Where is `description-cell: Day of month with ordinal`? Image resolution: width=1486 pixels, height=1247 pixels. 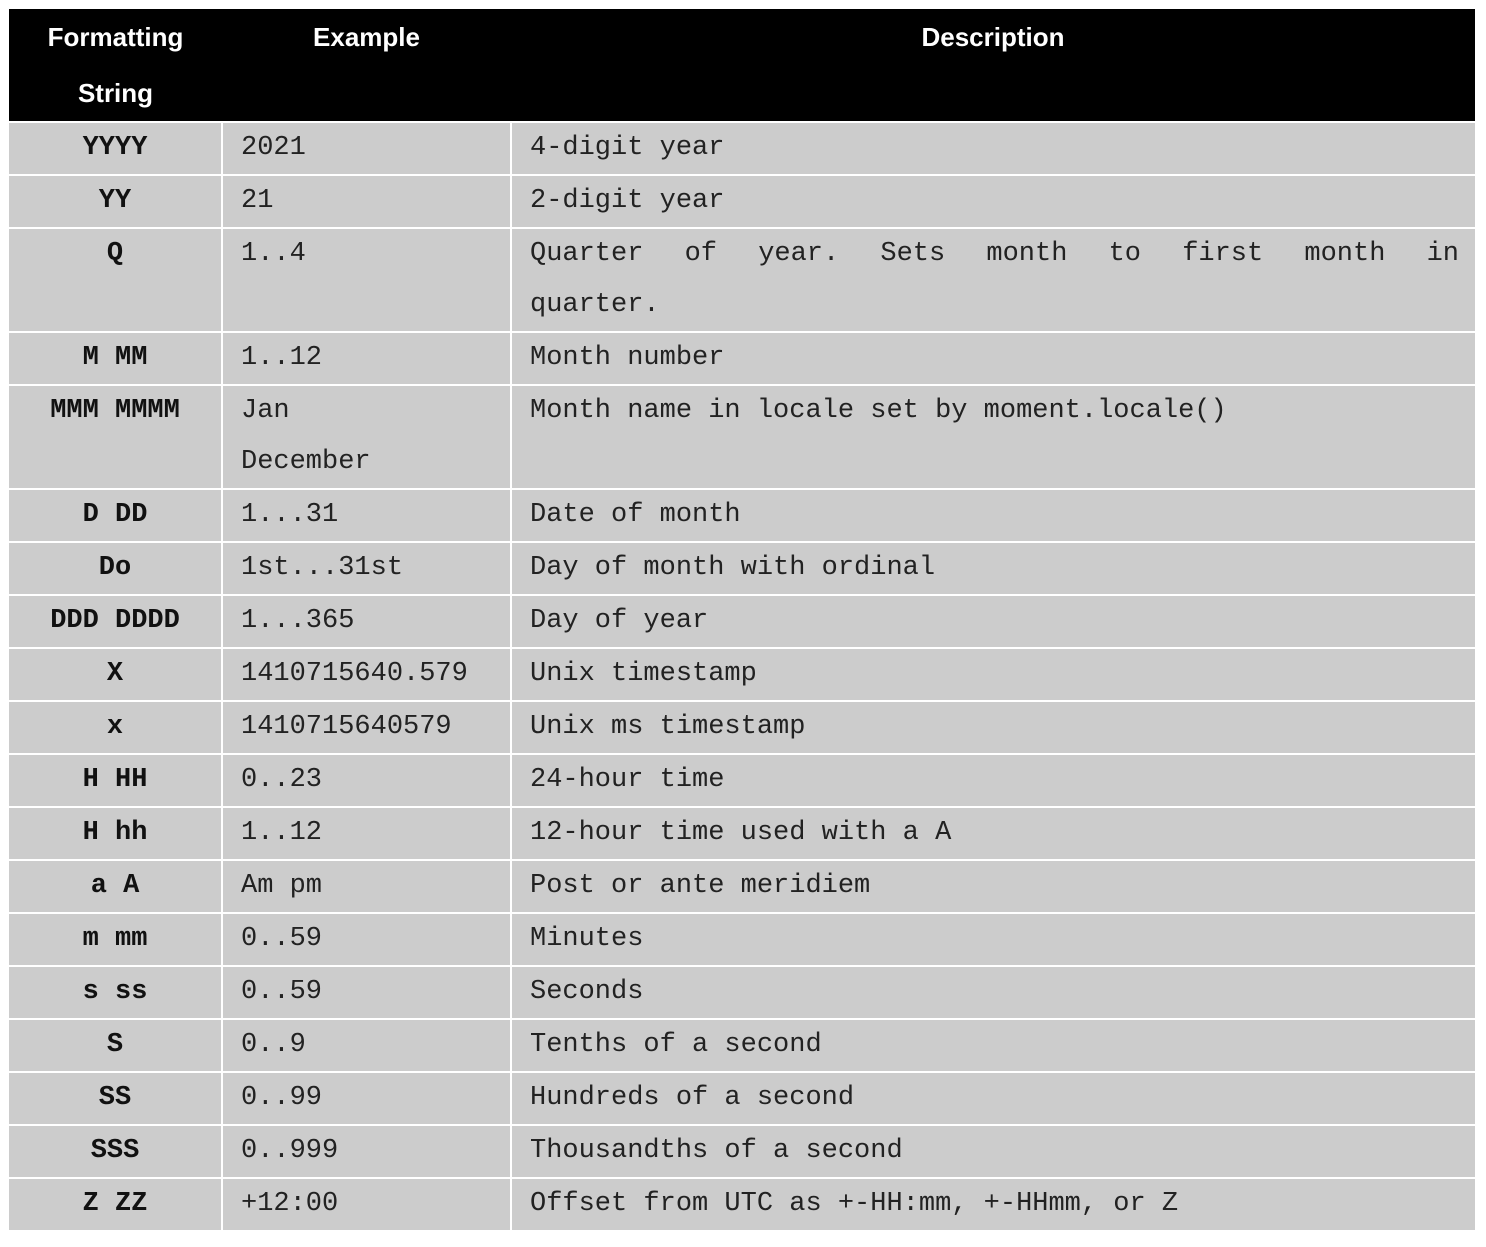
description-cell: Day of month with ordinal is located at coordinates (992, 568).